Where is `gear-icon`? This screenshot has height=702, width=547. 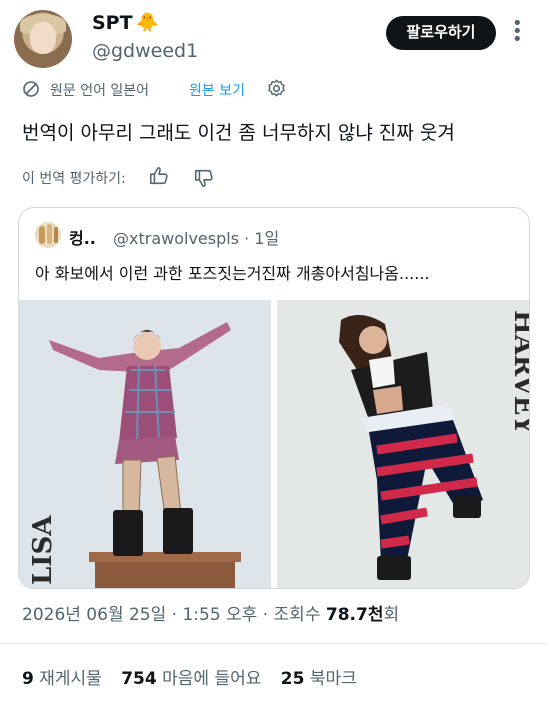 gear-icon is located at coordinates (276, 88).